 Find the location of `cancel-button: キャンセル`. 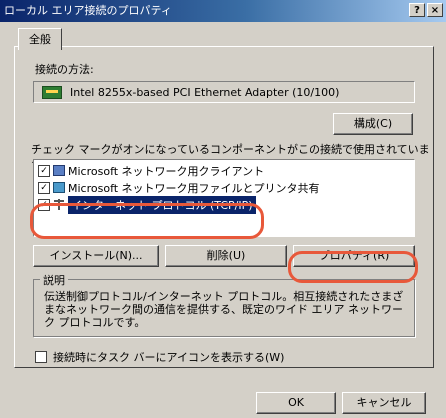

cancel-button: キャンセル is located at coordinates (384, 403).